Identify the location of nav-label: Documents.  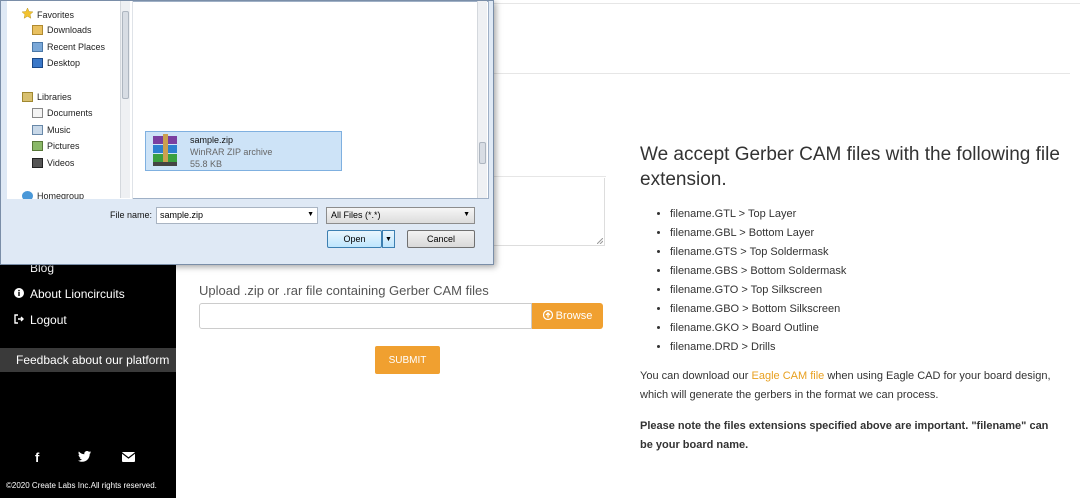
(70, 113).